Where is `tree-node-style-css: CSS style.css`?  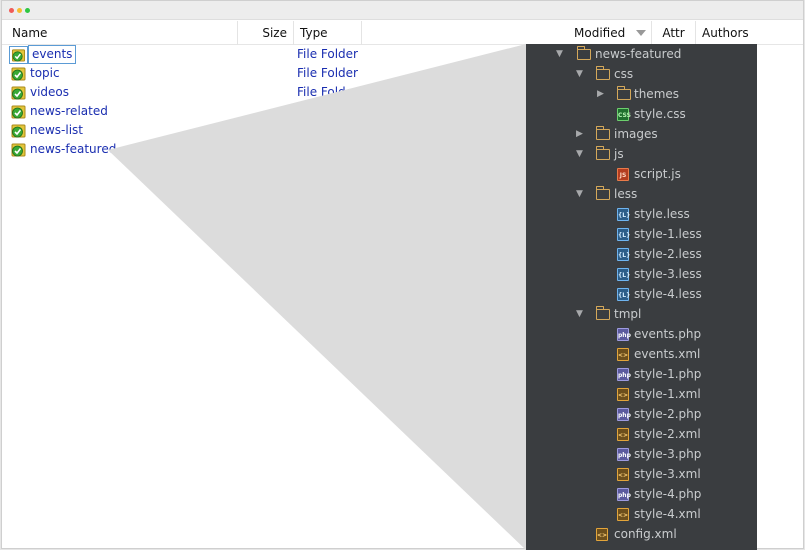
tree-node-style-css: CSS style.css is located at coordinates (641, 114).